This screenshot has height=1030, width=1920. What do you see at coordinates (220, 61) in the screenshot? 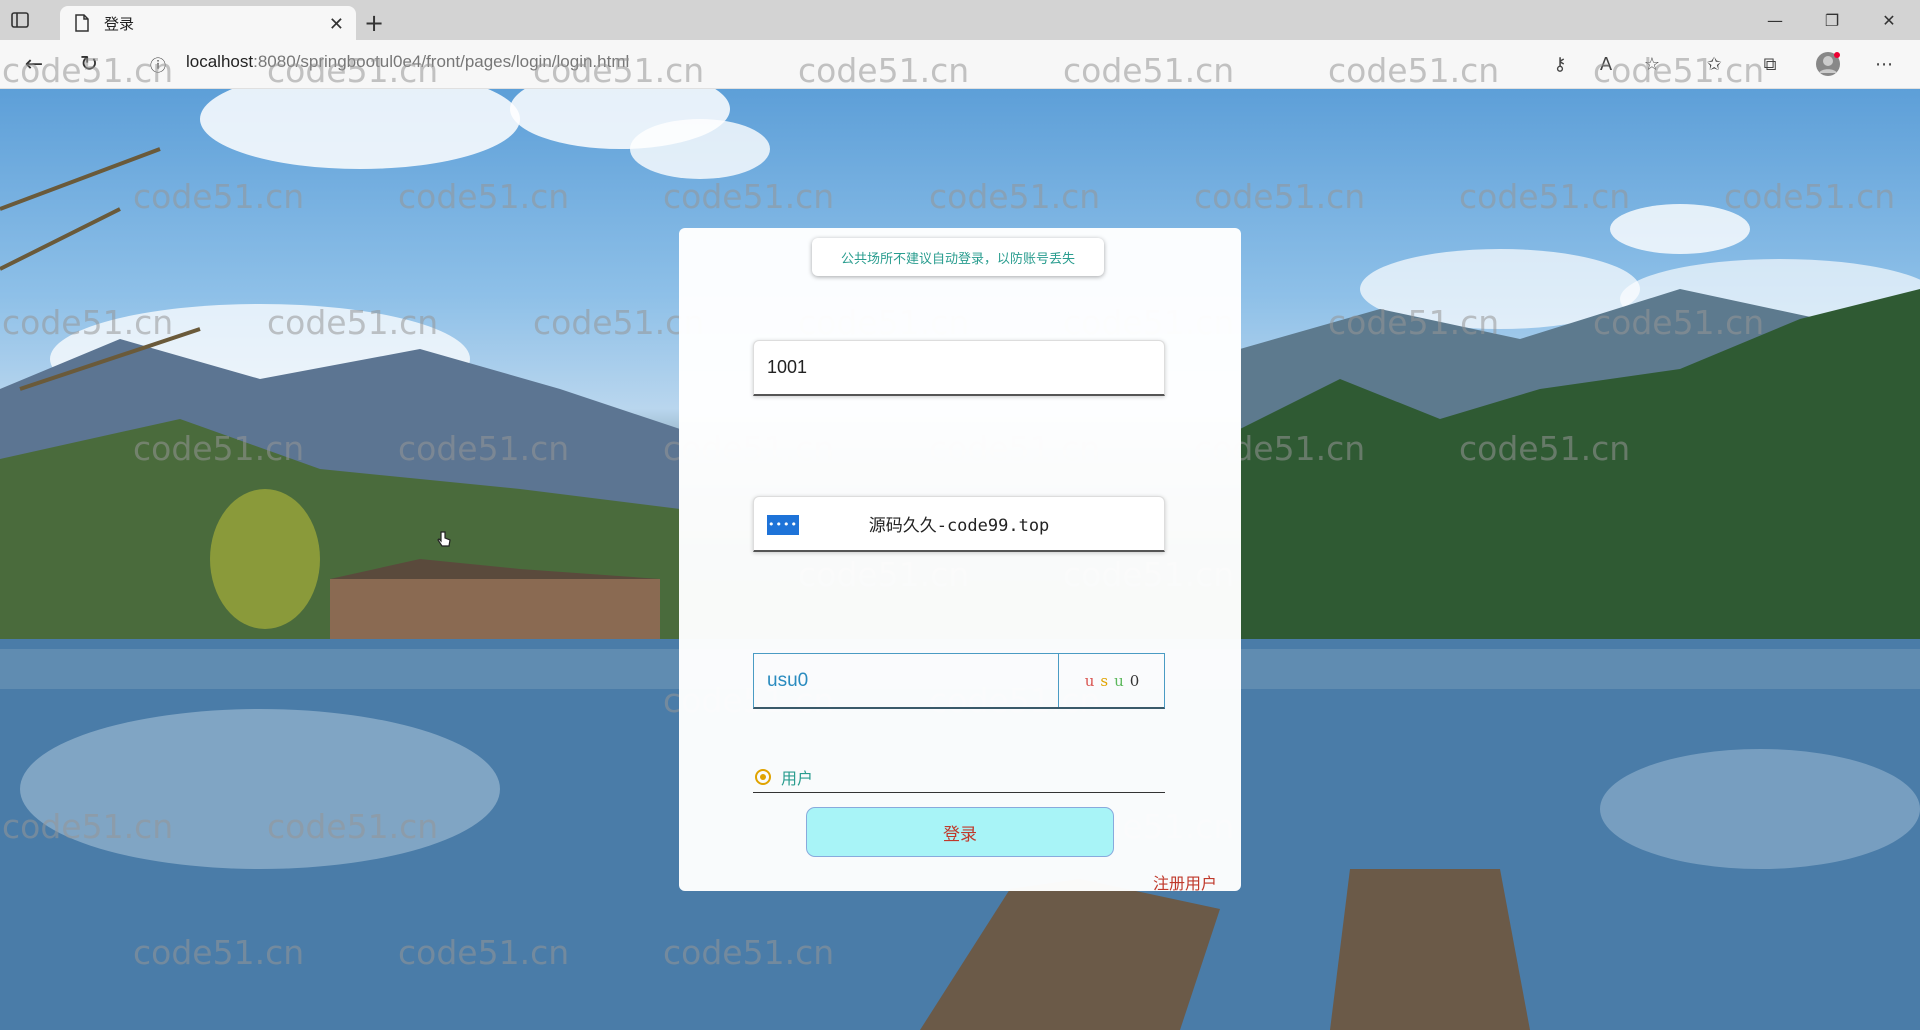
I see `url-host: localhost` at bounding box center [220, 61].